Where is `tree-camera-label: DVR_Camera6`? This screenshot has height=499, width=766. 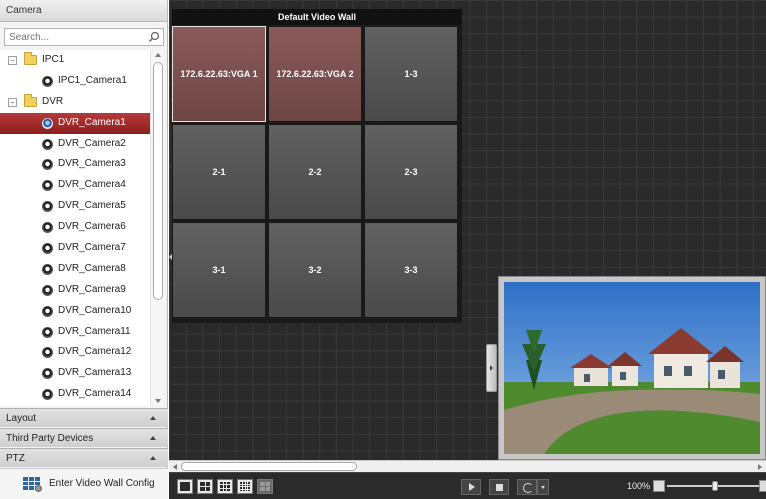
tree-camera-label: DVR_Camera6 is located at coordinates (92, 227).